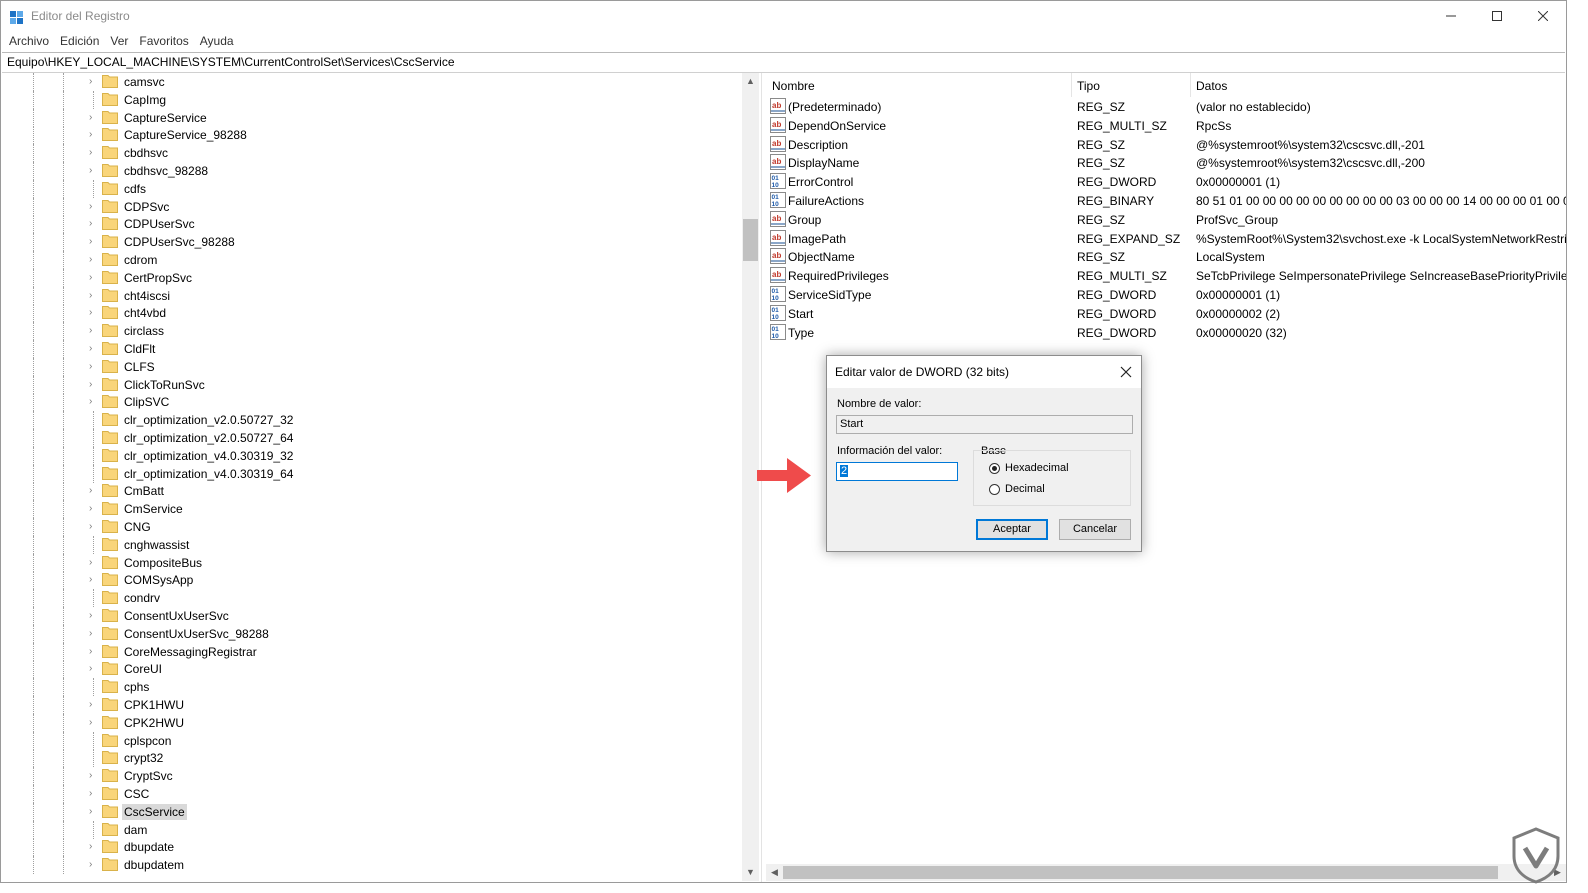 This screenshot has height=893, width=1588. I want to click on value-row: 01 10 ErrorControl REG_DWORD 0x00000001 (1), so click(1166, 181).